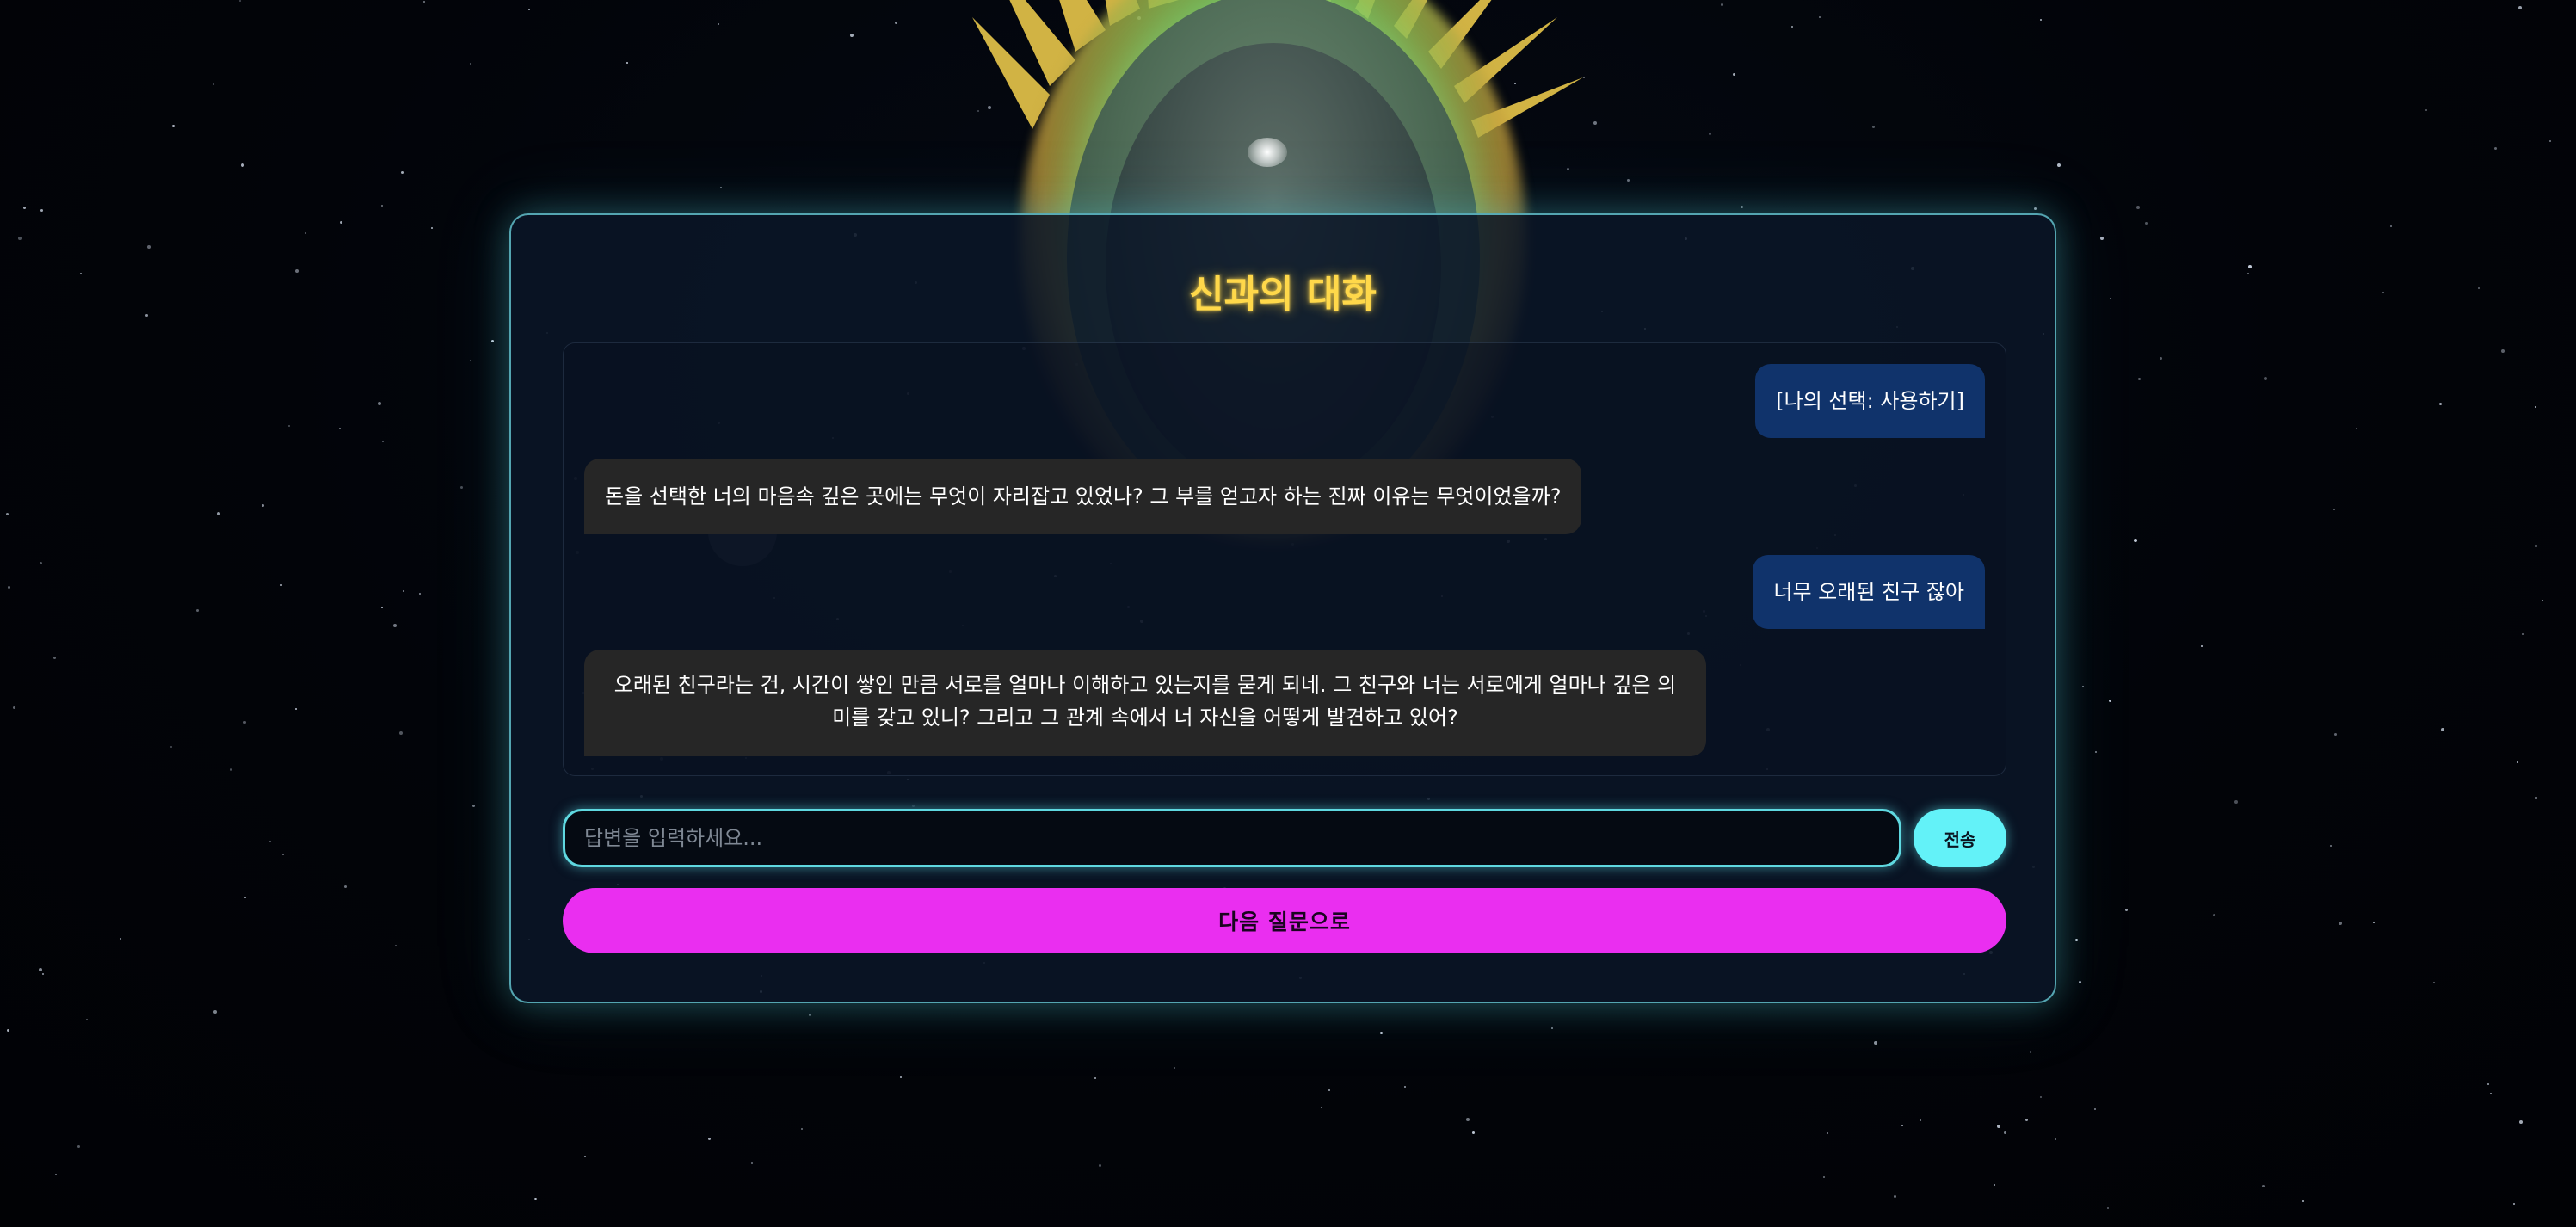 This screenshot has height=1227, width=2576. Describe the element at coordinates (1232, 838) in the screenshot. I see `answer-input` at that location.